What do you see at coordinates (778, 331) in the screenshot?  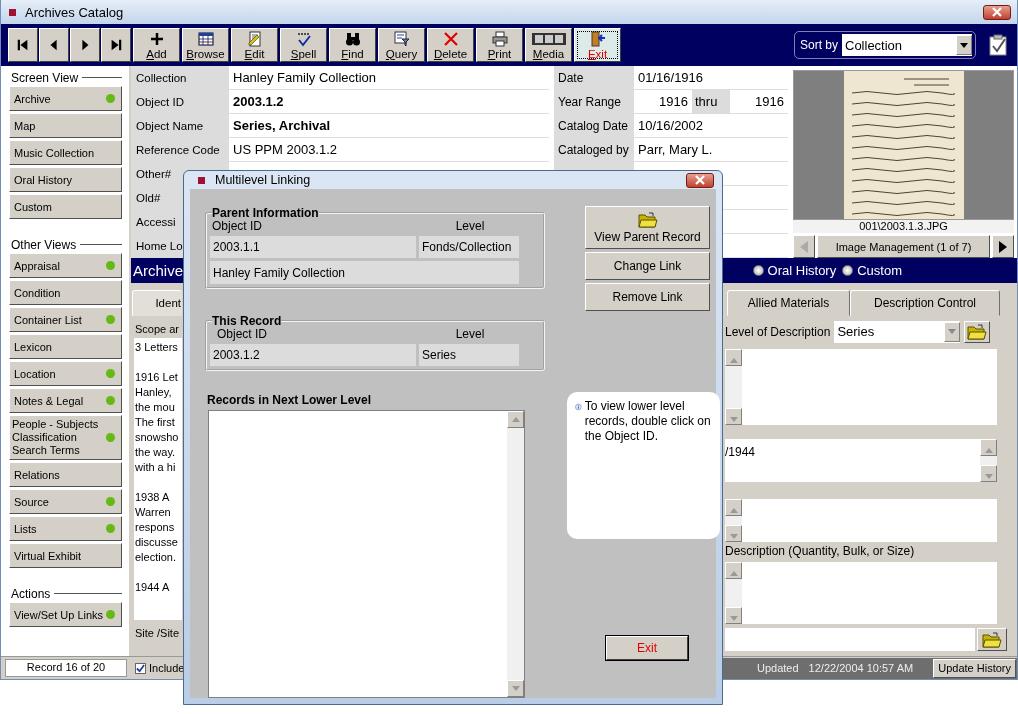 I see `field-label: Level of Description` at bounding box center [778, 331].